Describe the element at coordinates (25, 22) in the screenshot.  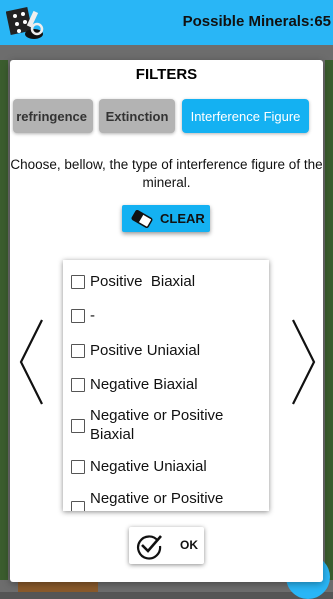
I see `app-logo-icon` at that location.